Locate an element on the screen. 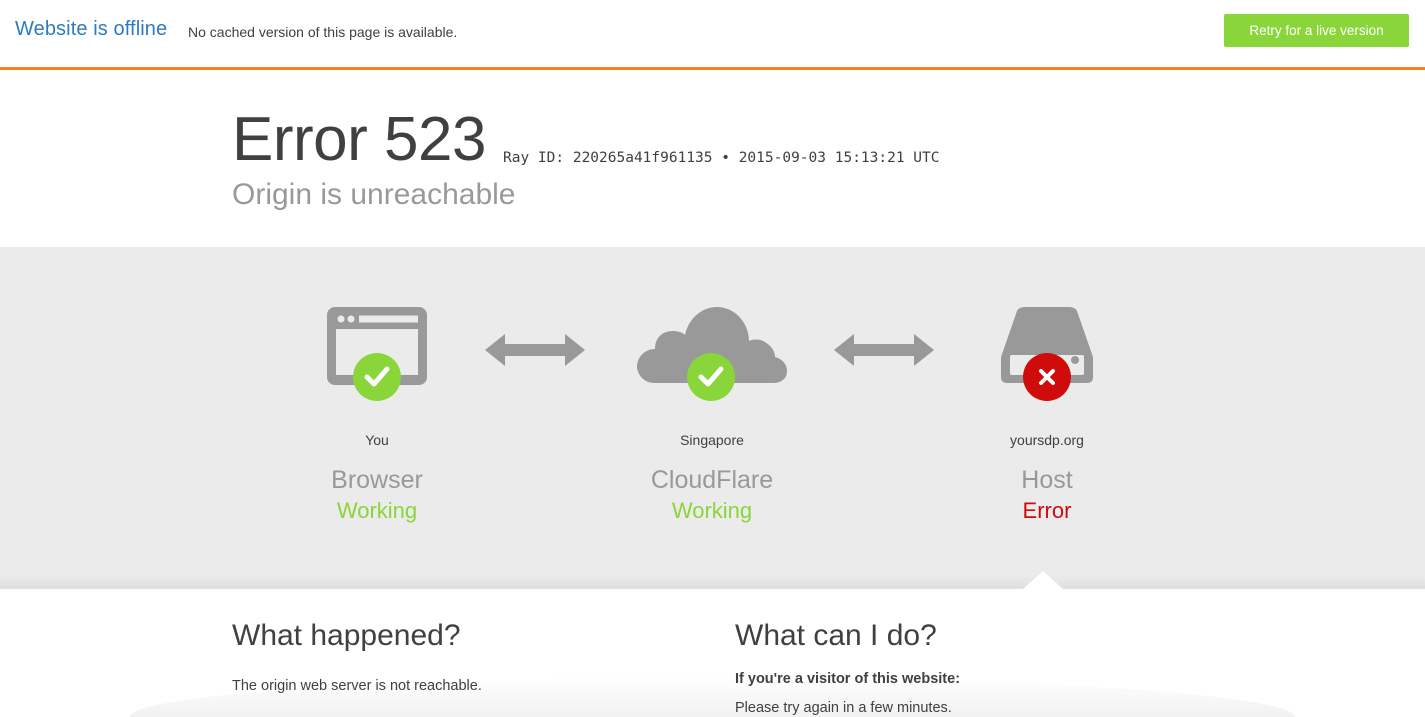 Image resolution: width=1425 pixels, height=717 pixels. error-pointer is located at coordinates (1043, 580).